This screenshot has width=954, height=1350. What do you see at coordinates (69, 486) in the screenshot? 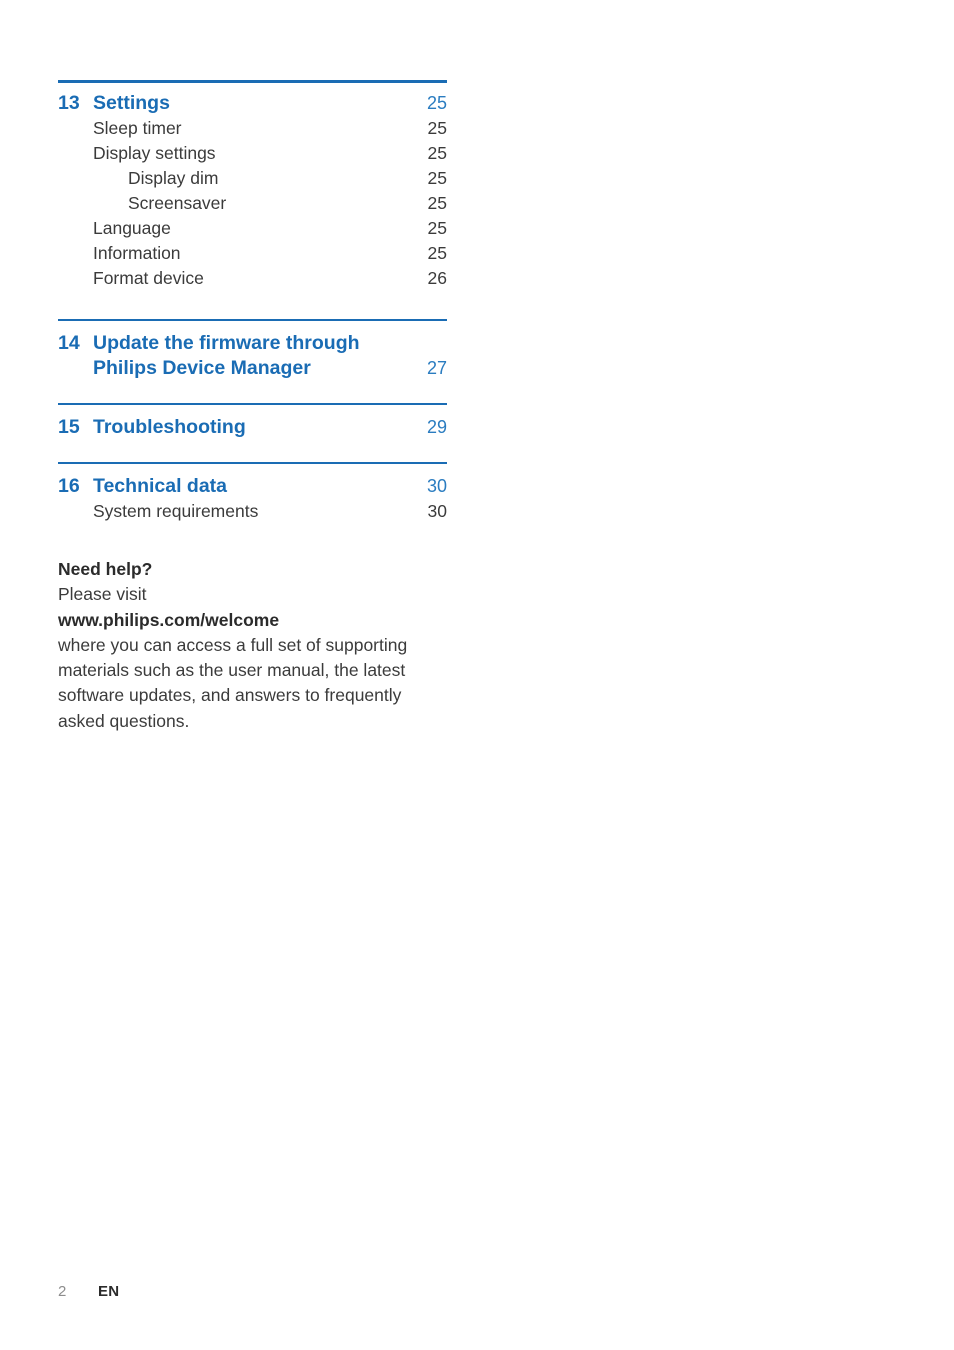
I see `section-number: 16` at bounding box center [69, 486].